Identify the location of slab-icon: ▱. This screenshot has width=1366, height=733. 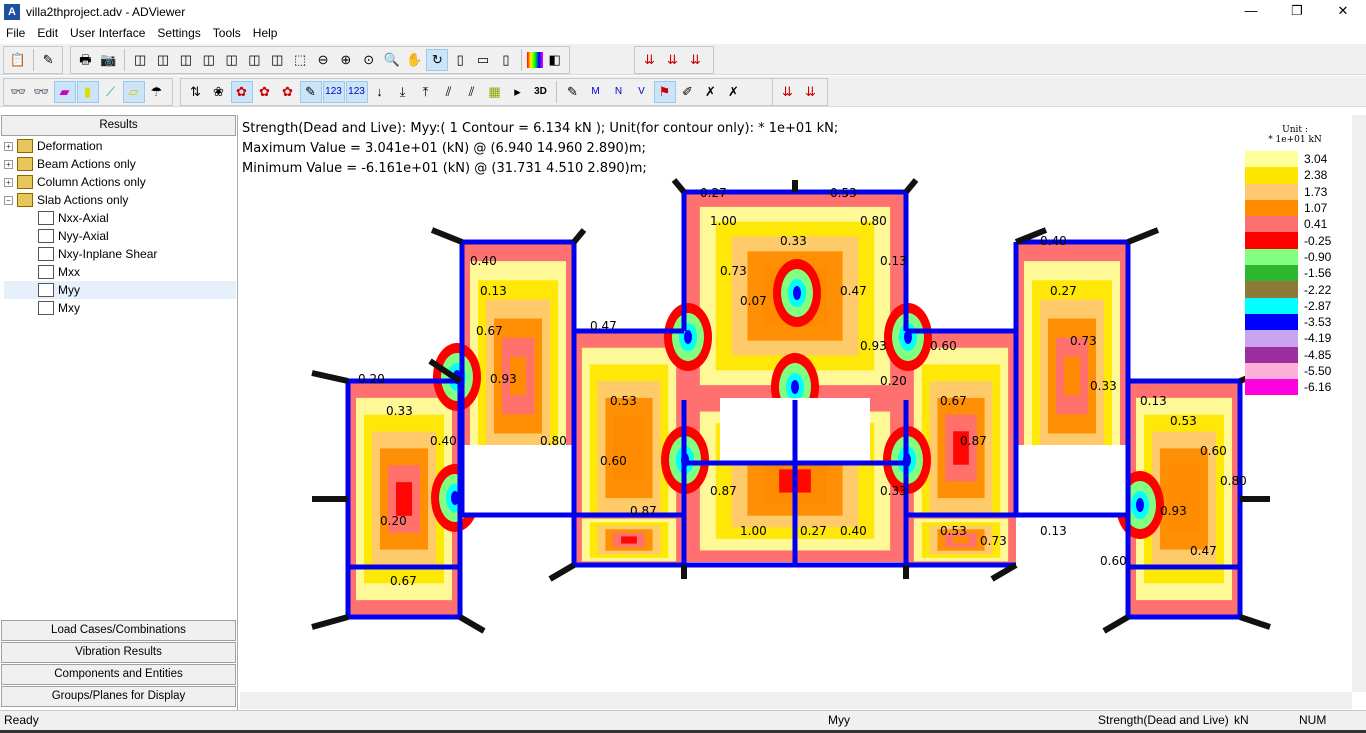
(133, 92).